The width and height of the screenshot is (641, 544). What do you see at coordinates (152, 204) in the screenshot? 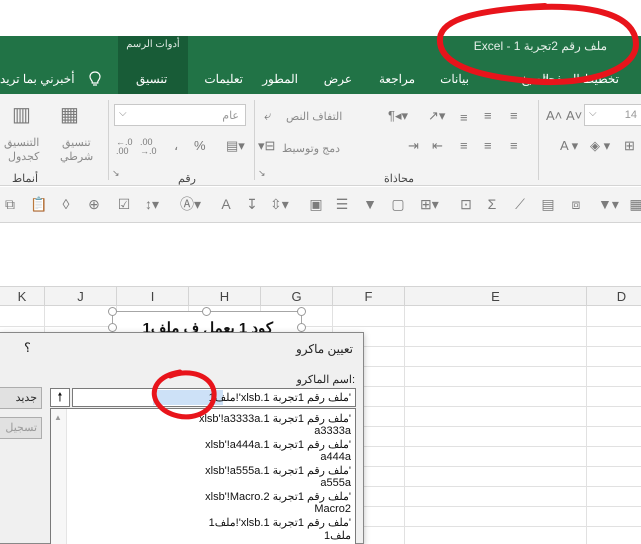
I see `row-height-icon: ↕▾` at bounding box center [152, 204].